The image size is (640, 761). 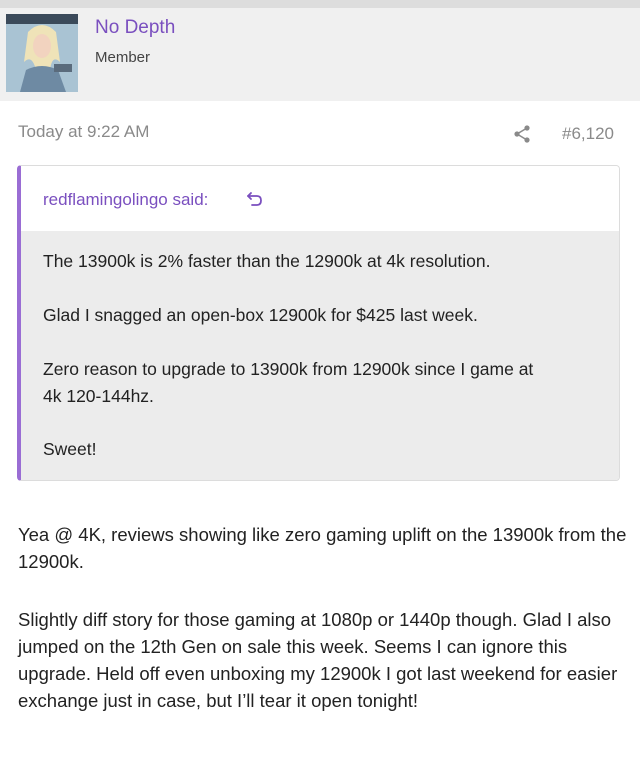 What do you see at coordinates (320, 4) in the screenshot?
I see `top-strip` at bounding box center [320, 4].